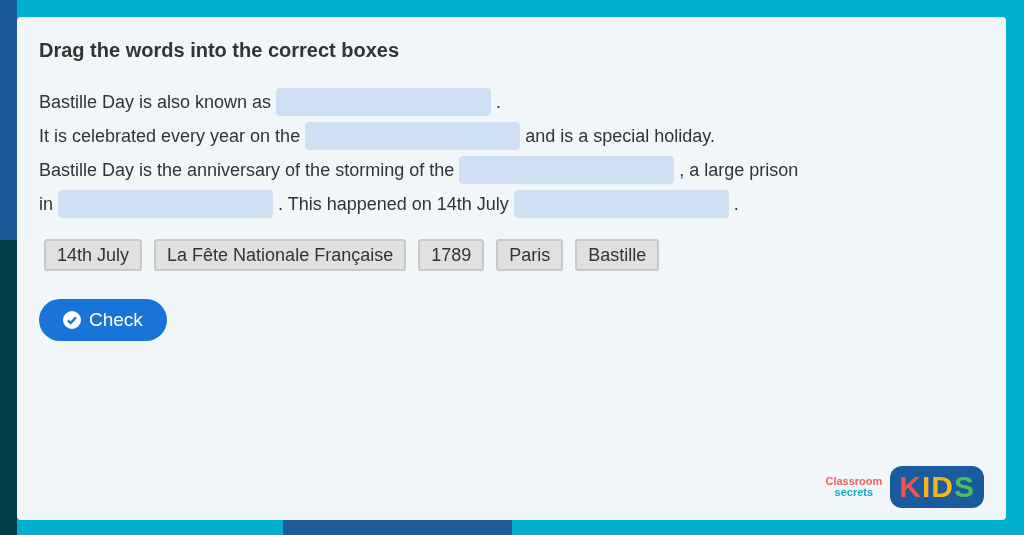 The image size is (1024, 535). I want to click on logo-text: Classroom, so click(854, 481).